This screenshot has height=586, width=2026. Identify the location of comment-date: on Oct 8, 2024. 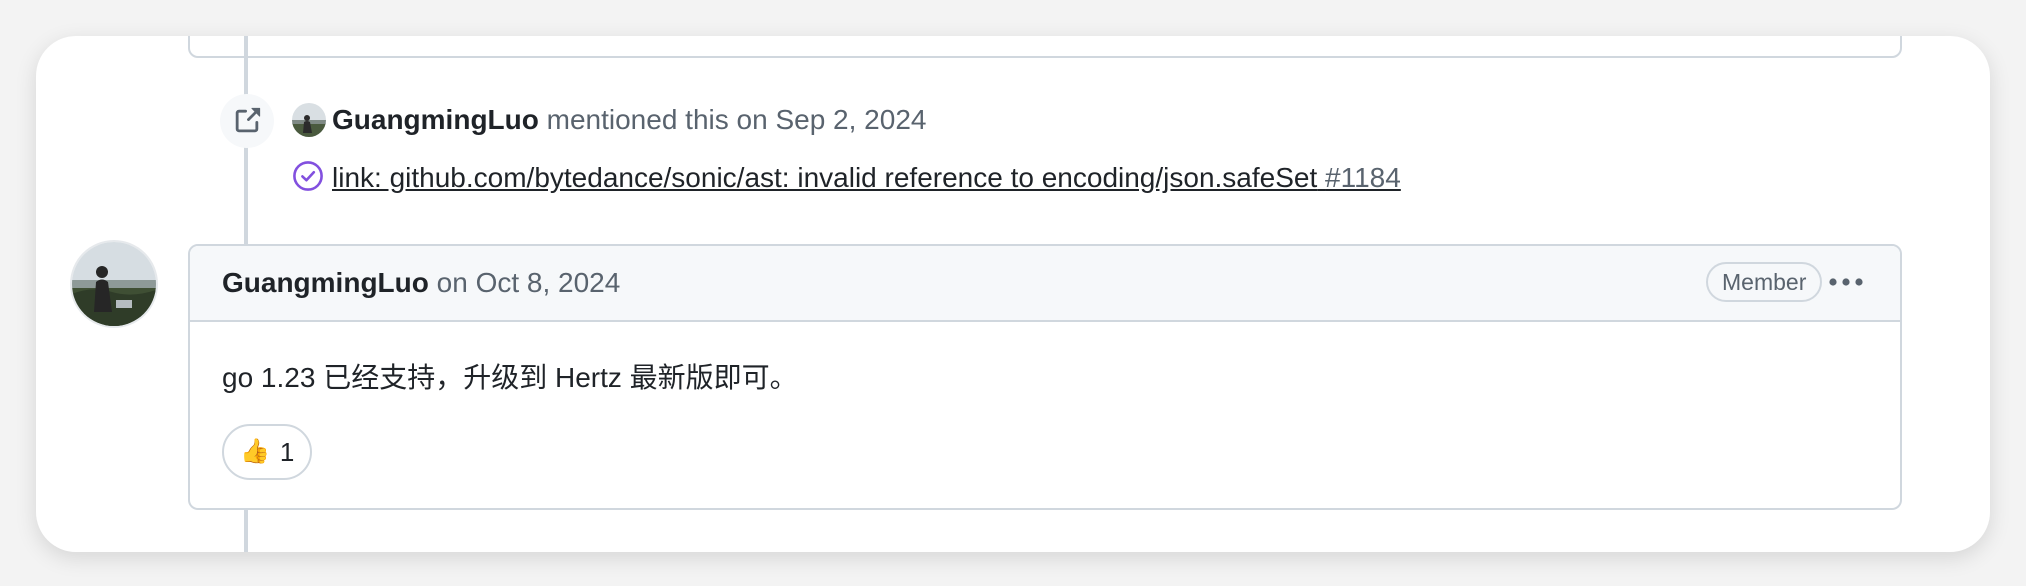
(529, 282).